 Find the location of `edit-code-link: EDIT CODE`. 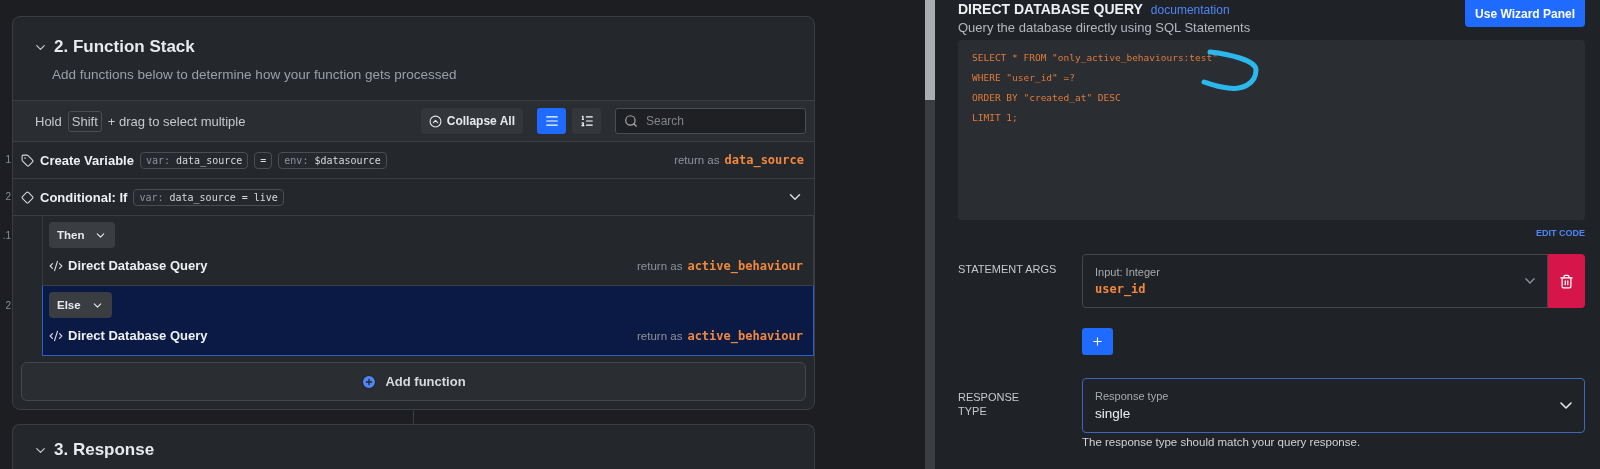

edit-code-link: EDIT CODE is located at coordinates (1560, 233).